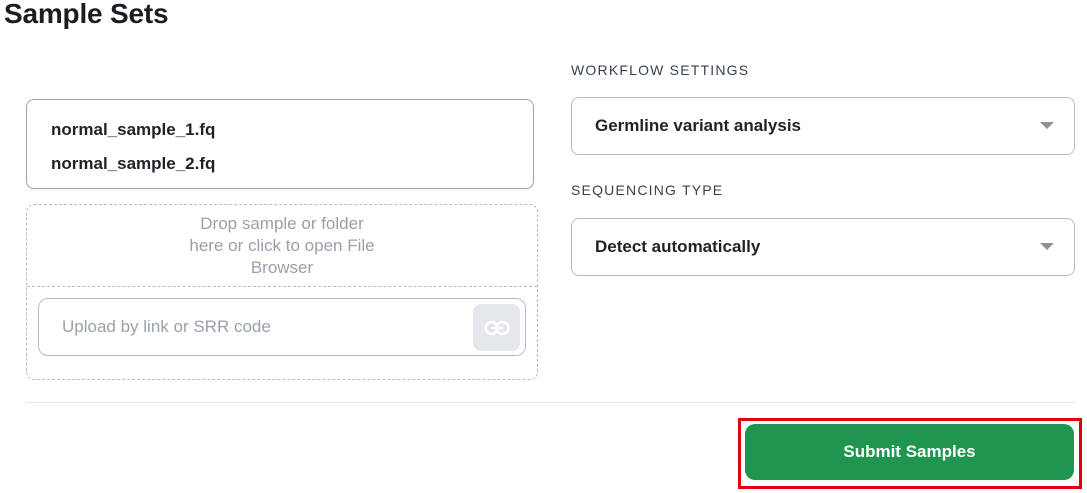  Describe the element at coordinates (282, 267) in the screenshot. I see `dropzone-text-line: Browser` at that location.